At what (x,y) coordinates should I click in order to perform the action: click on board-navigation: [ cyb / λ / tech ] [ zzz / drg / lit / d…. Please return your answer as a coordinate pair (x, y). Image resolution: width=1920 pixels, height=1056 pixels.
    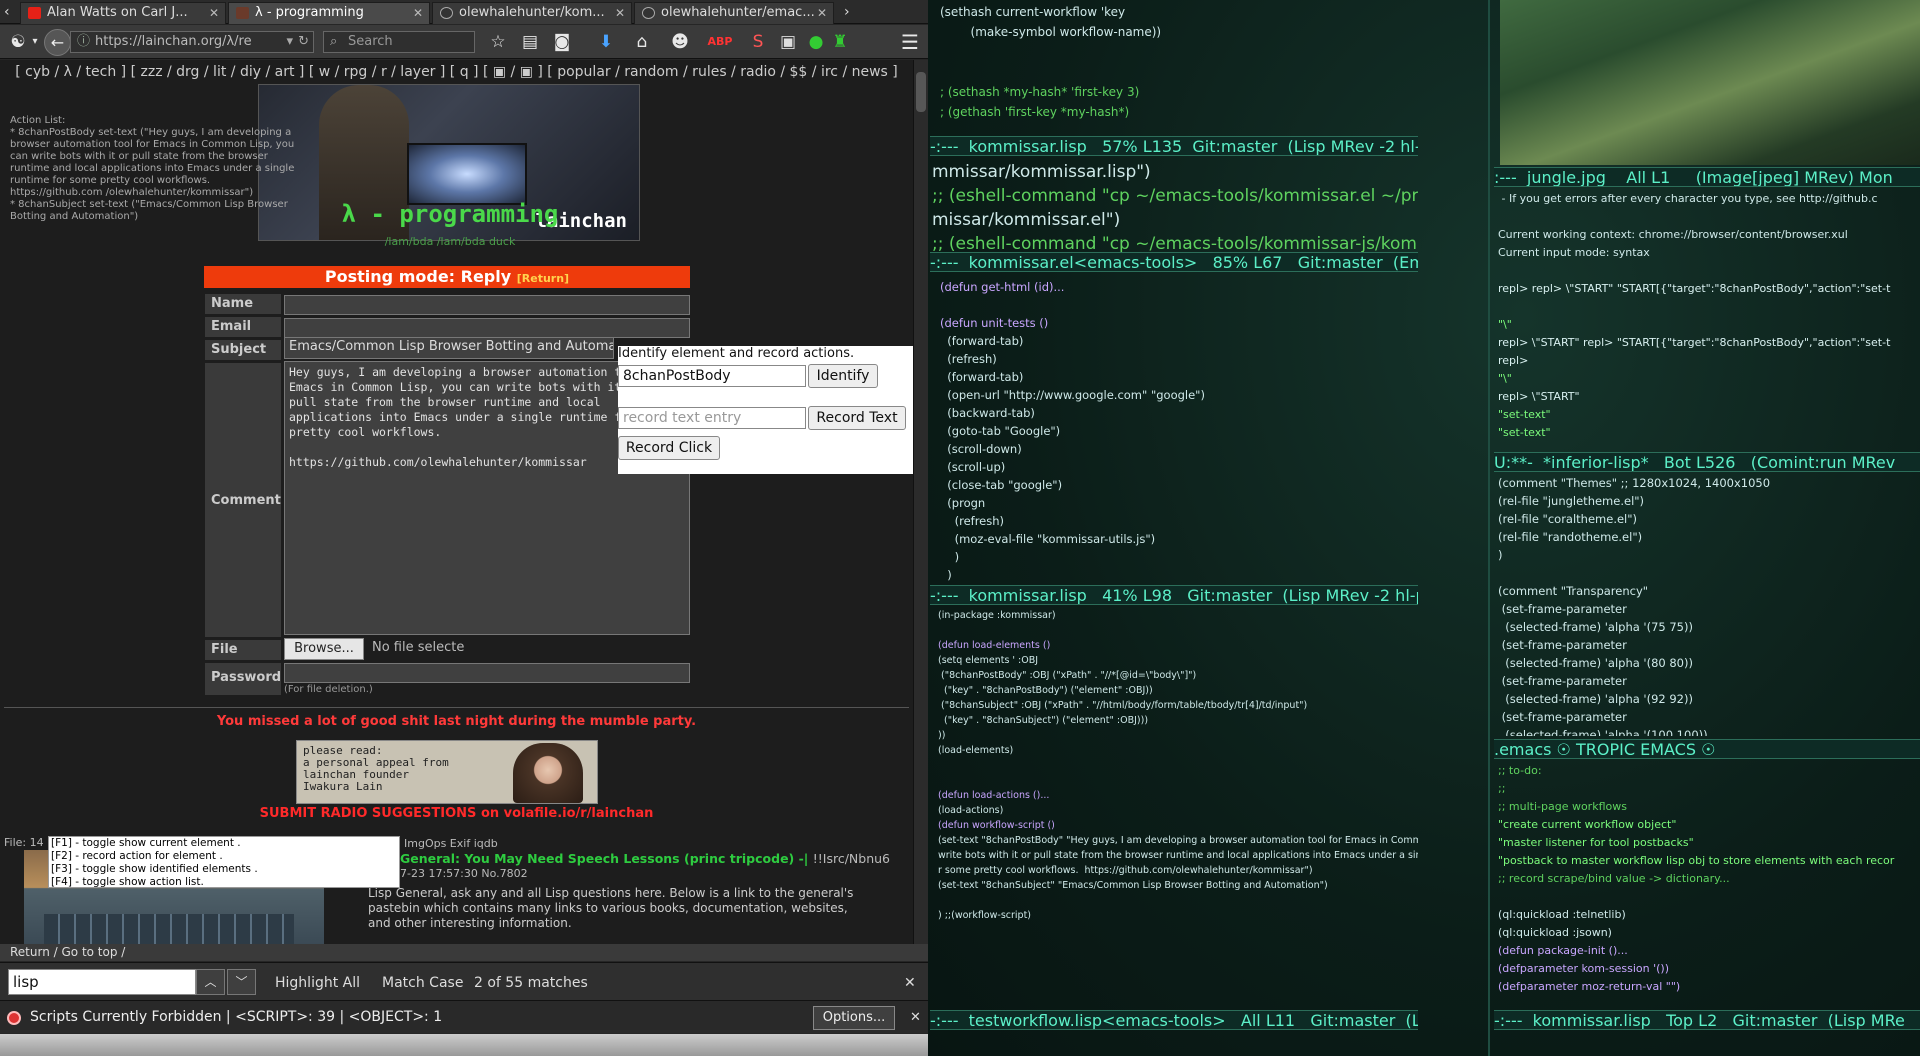
    Looking at the image, I should click on (456, 72).